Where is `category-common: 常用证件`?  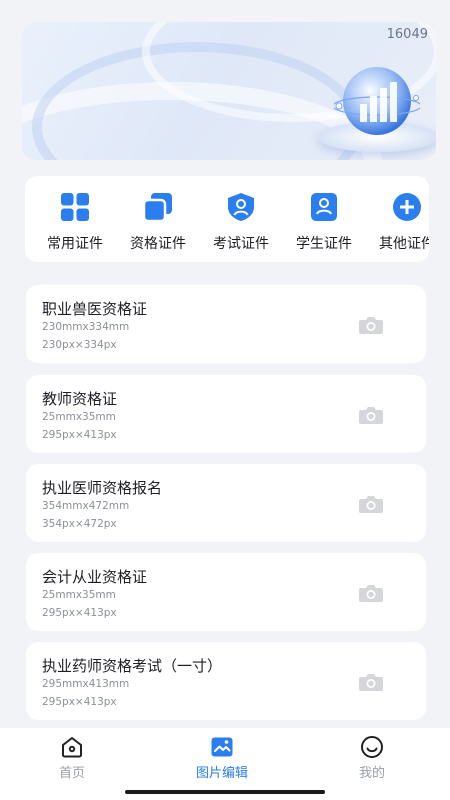
category-common: 常用证件 is located at coordinates (75, 219).